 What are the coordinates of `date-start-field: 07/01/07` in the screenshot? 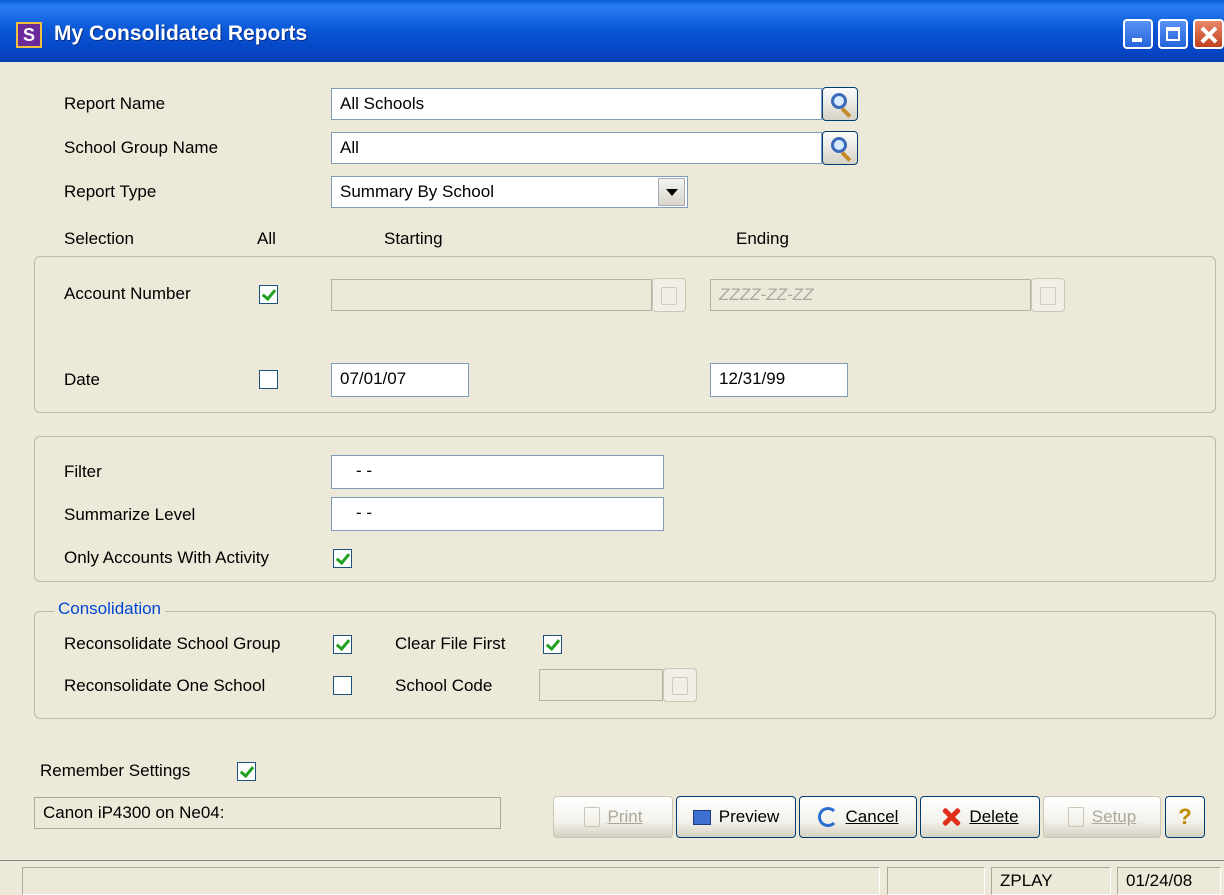 It's located at (400, 380).